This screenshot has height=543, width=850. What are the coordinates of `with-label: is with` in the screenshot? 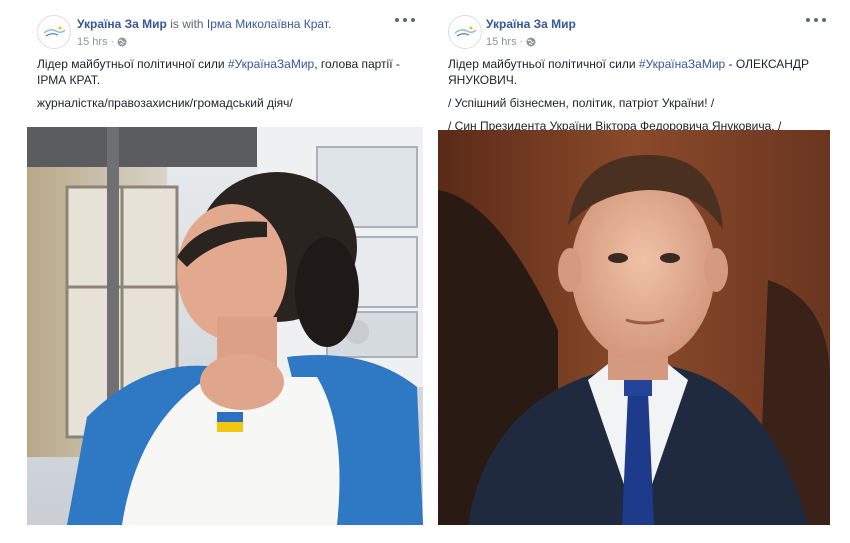 It's located at (187, 24).